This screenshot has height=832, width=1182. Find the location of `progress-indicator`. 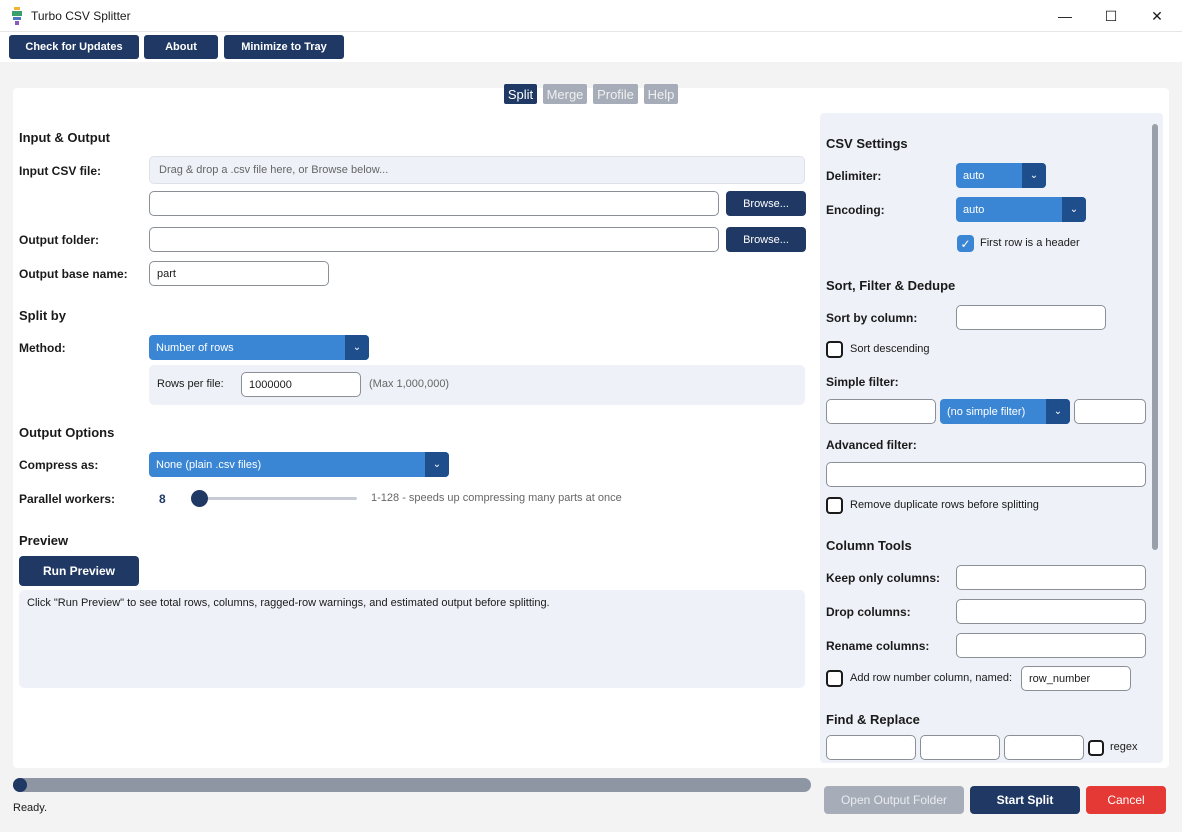

progress-indicator is located at coordinates (20, 785).